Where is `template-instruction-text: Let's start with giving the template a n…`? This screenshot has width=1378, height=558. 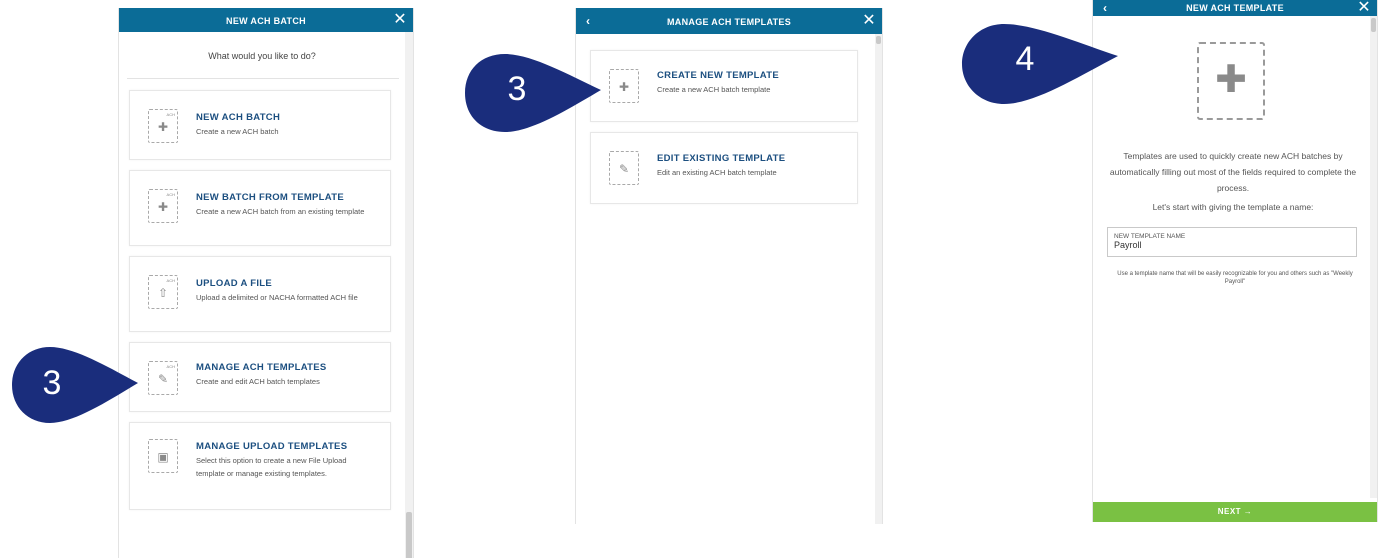 template-instruction-text: Let's start with giving the template a n… is located at coordinates (1233, 207).